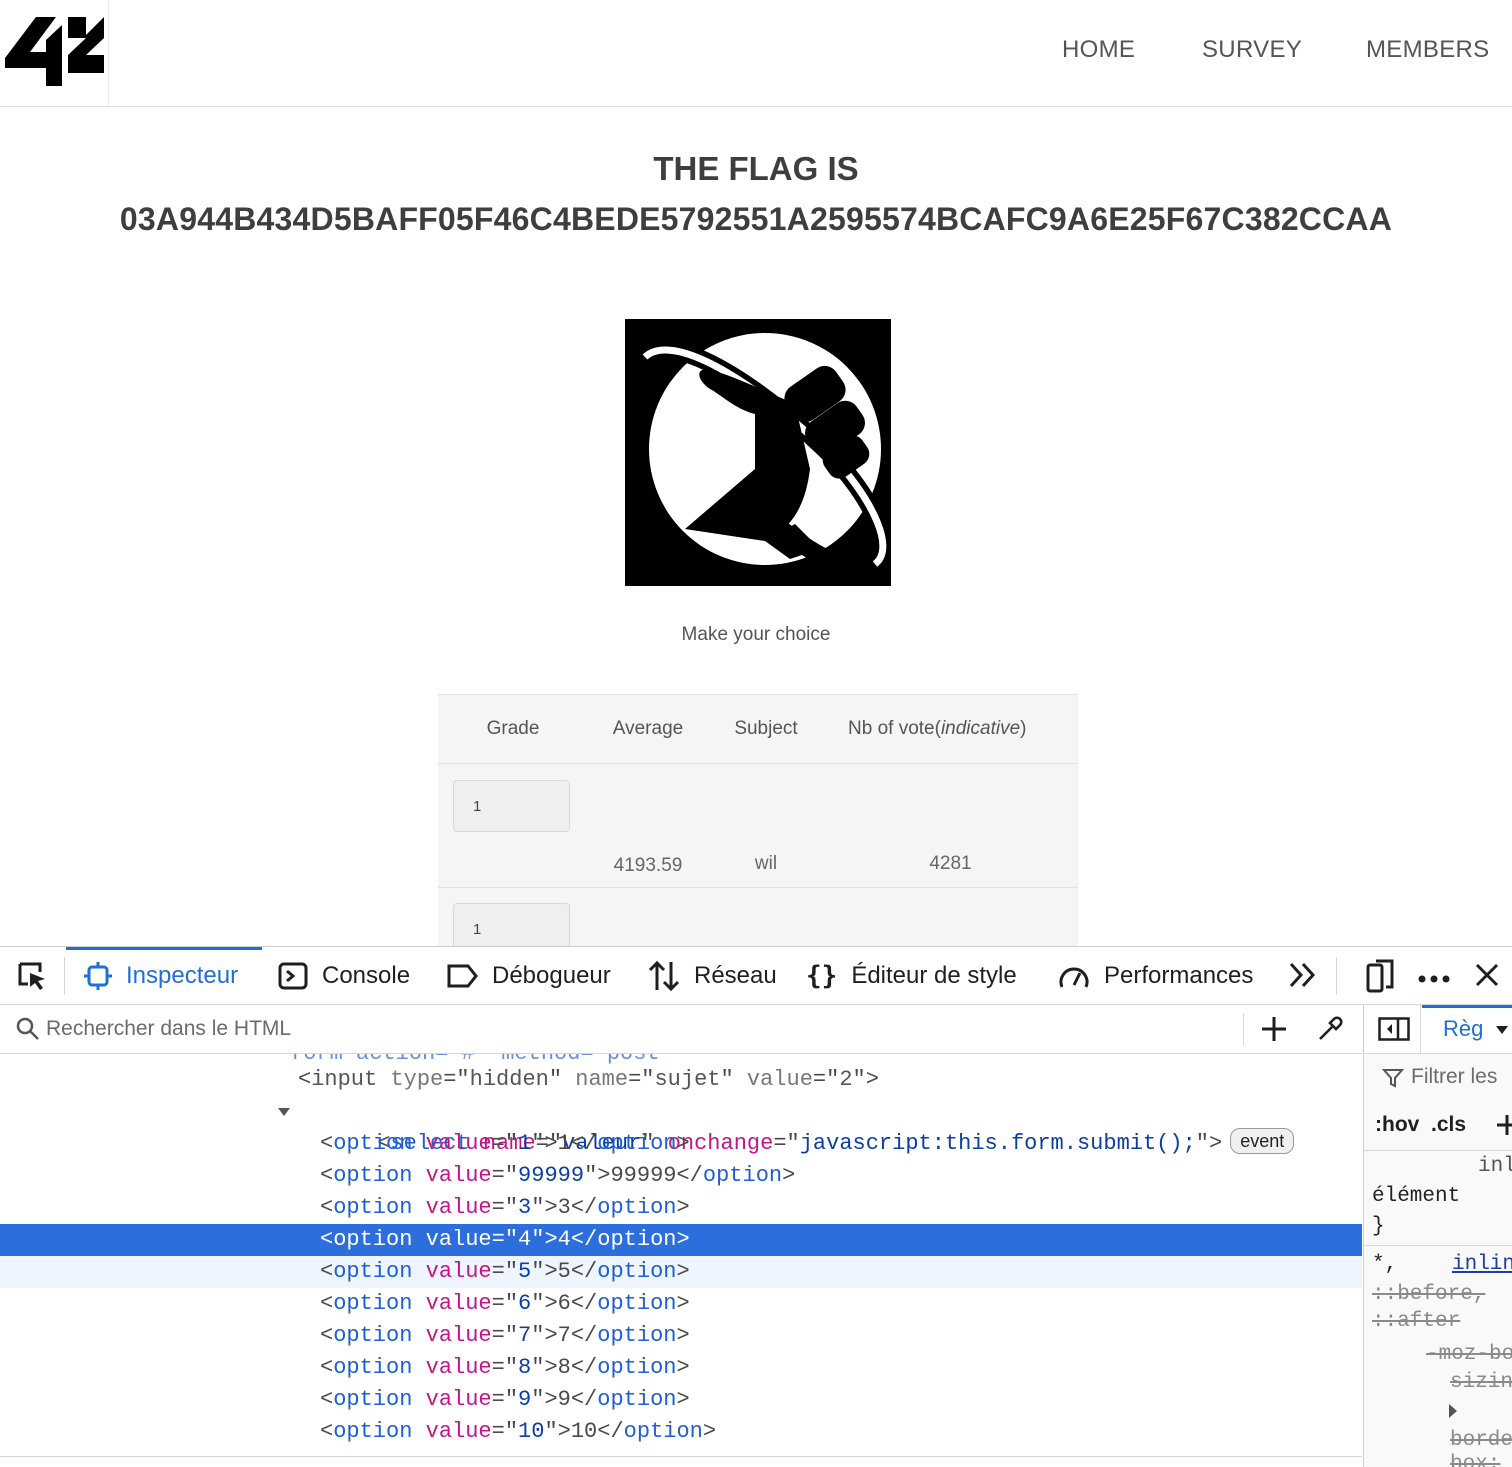 The height and width of the screenshot is (1467, 1512). What do you see at coordinates (1454, 1077) in the screenshot?
I see `rules-filter-input: Filtrer les` at bounding box center [1454, 1077].